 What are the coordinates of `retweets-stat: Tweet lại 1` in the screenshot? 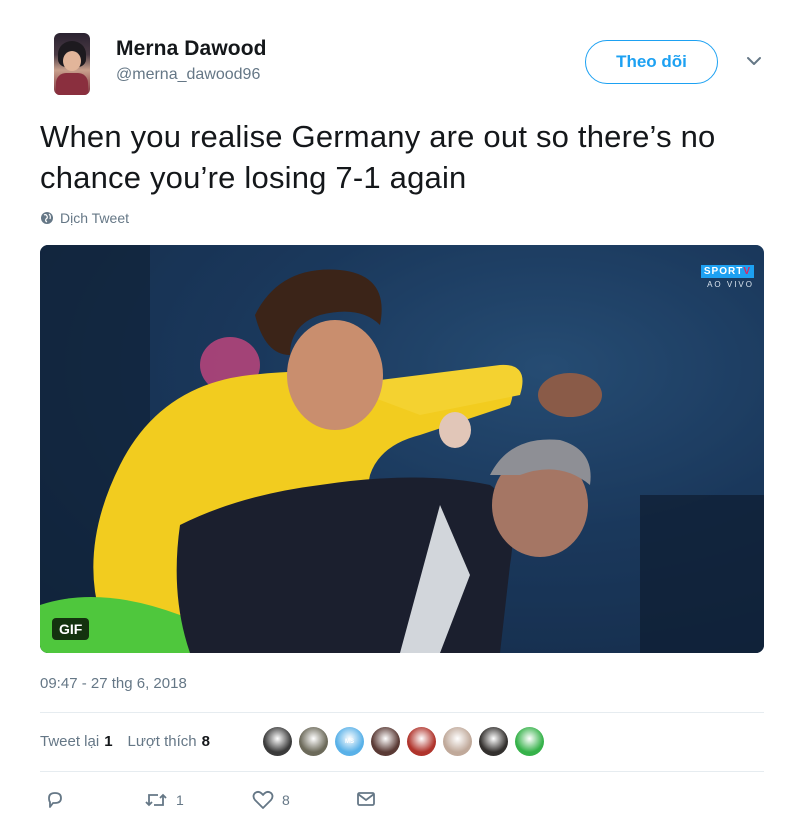 It's located at (76, 741).